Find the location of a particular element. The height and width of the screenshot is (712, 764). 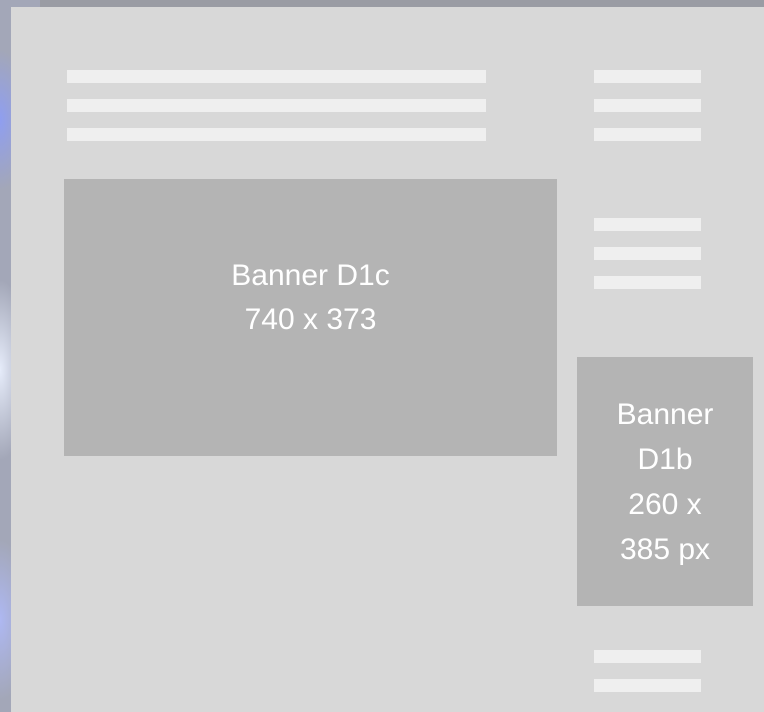

banner-d1c-size: 740 x 373 is located at coordinates (310, 319).